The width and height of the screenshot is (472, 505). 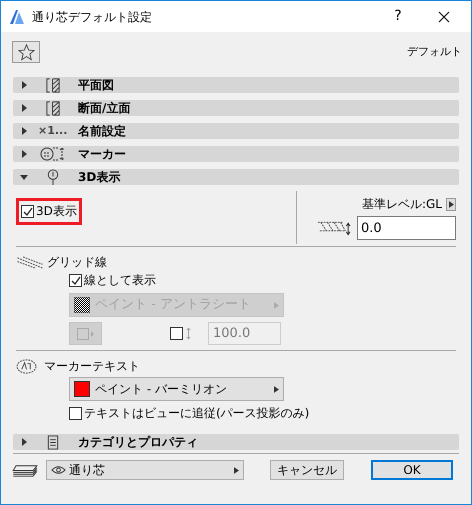 I want to click on document-icon, so click(x=53, y=442).